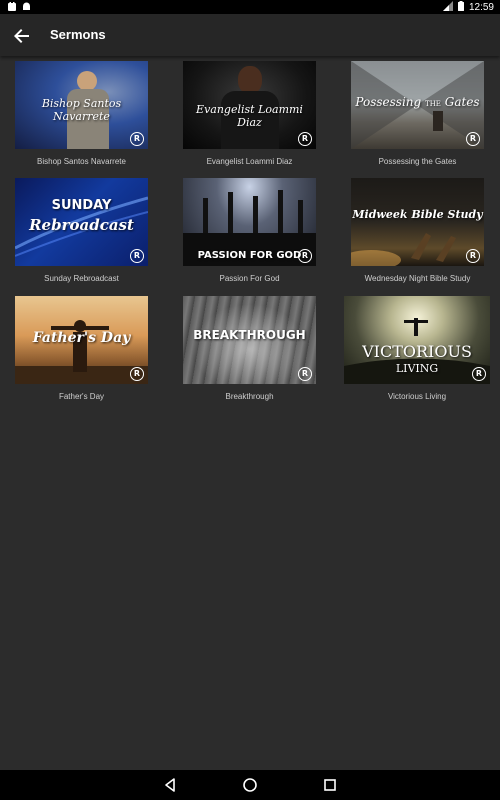  I want to click on thumbnail-title: Midweek Bible Study, so click(417, 214).